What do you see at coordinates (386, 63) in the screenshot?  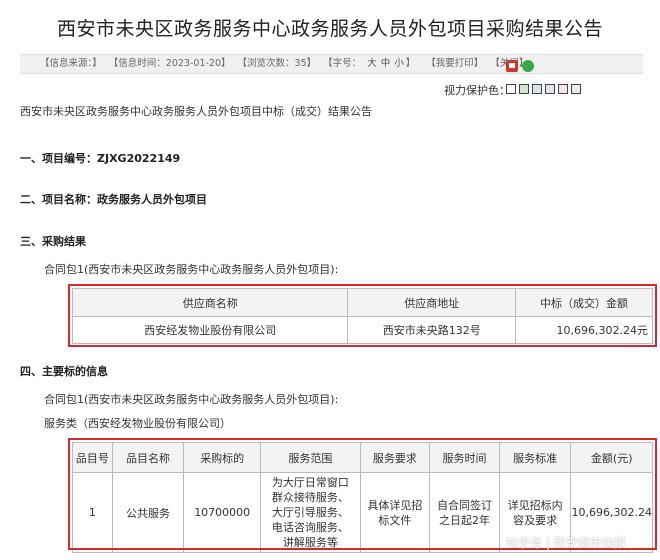 I see `font-medium-link: 中` at bounding box center [386, 63].